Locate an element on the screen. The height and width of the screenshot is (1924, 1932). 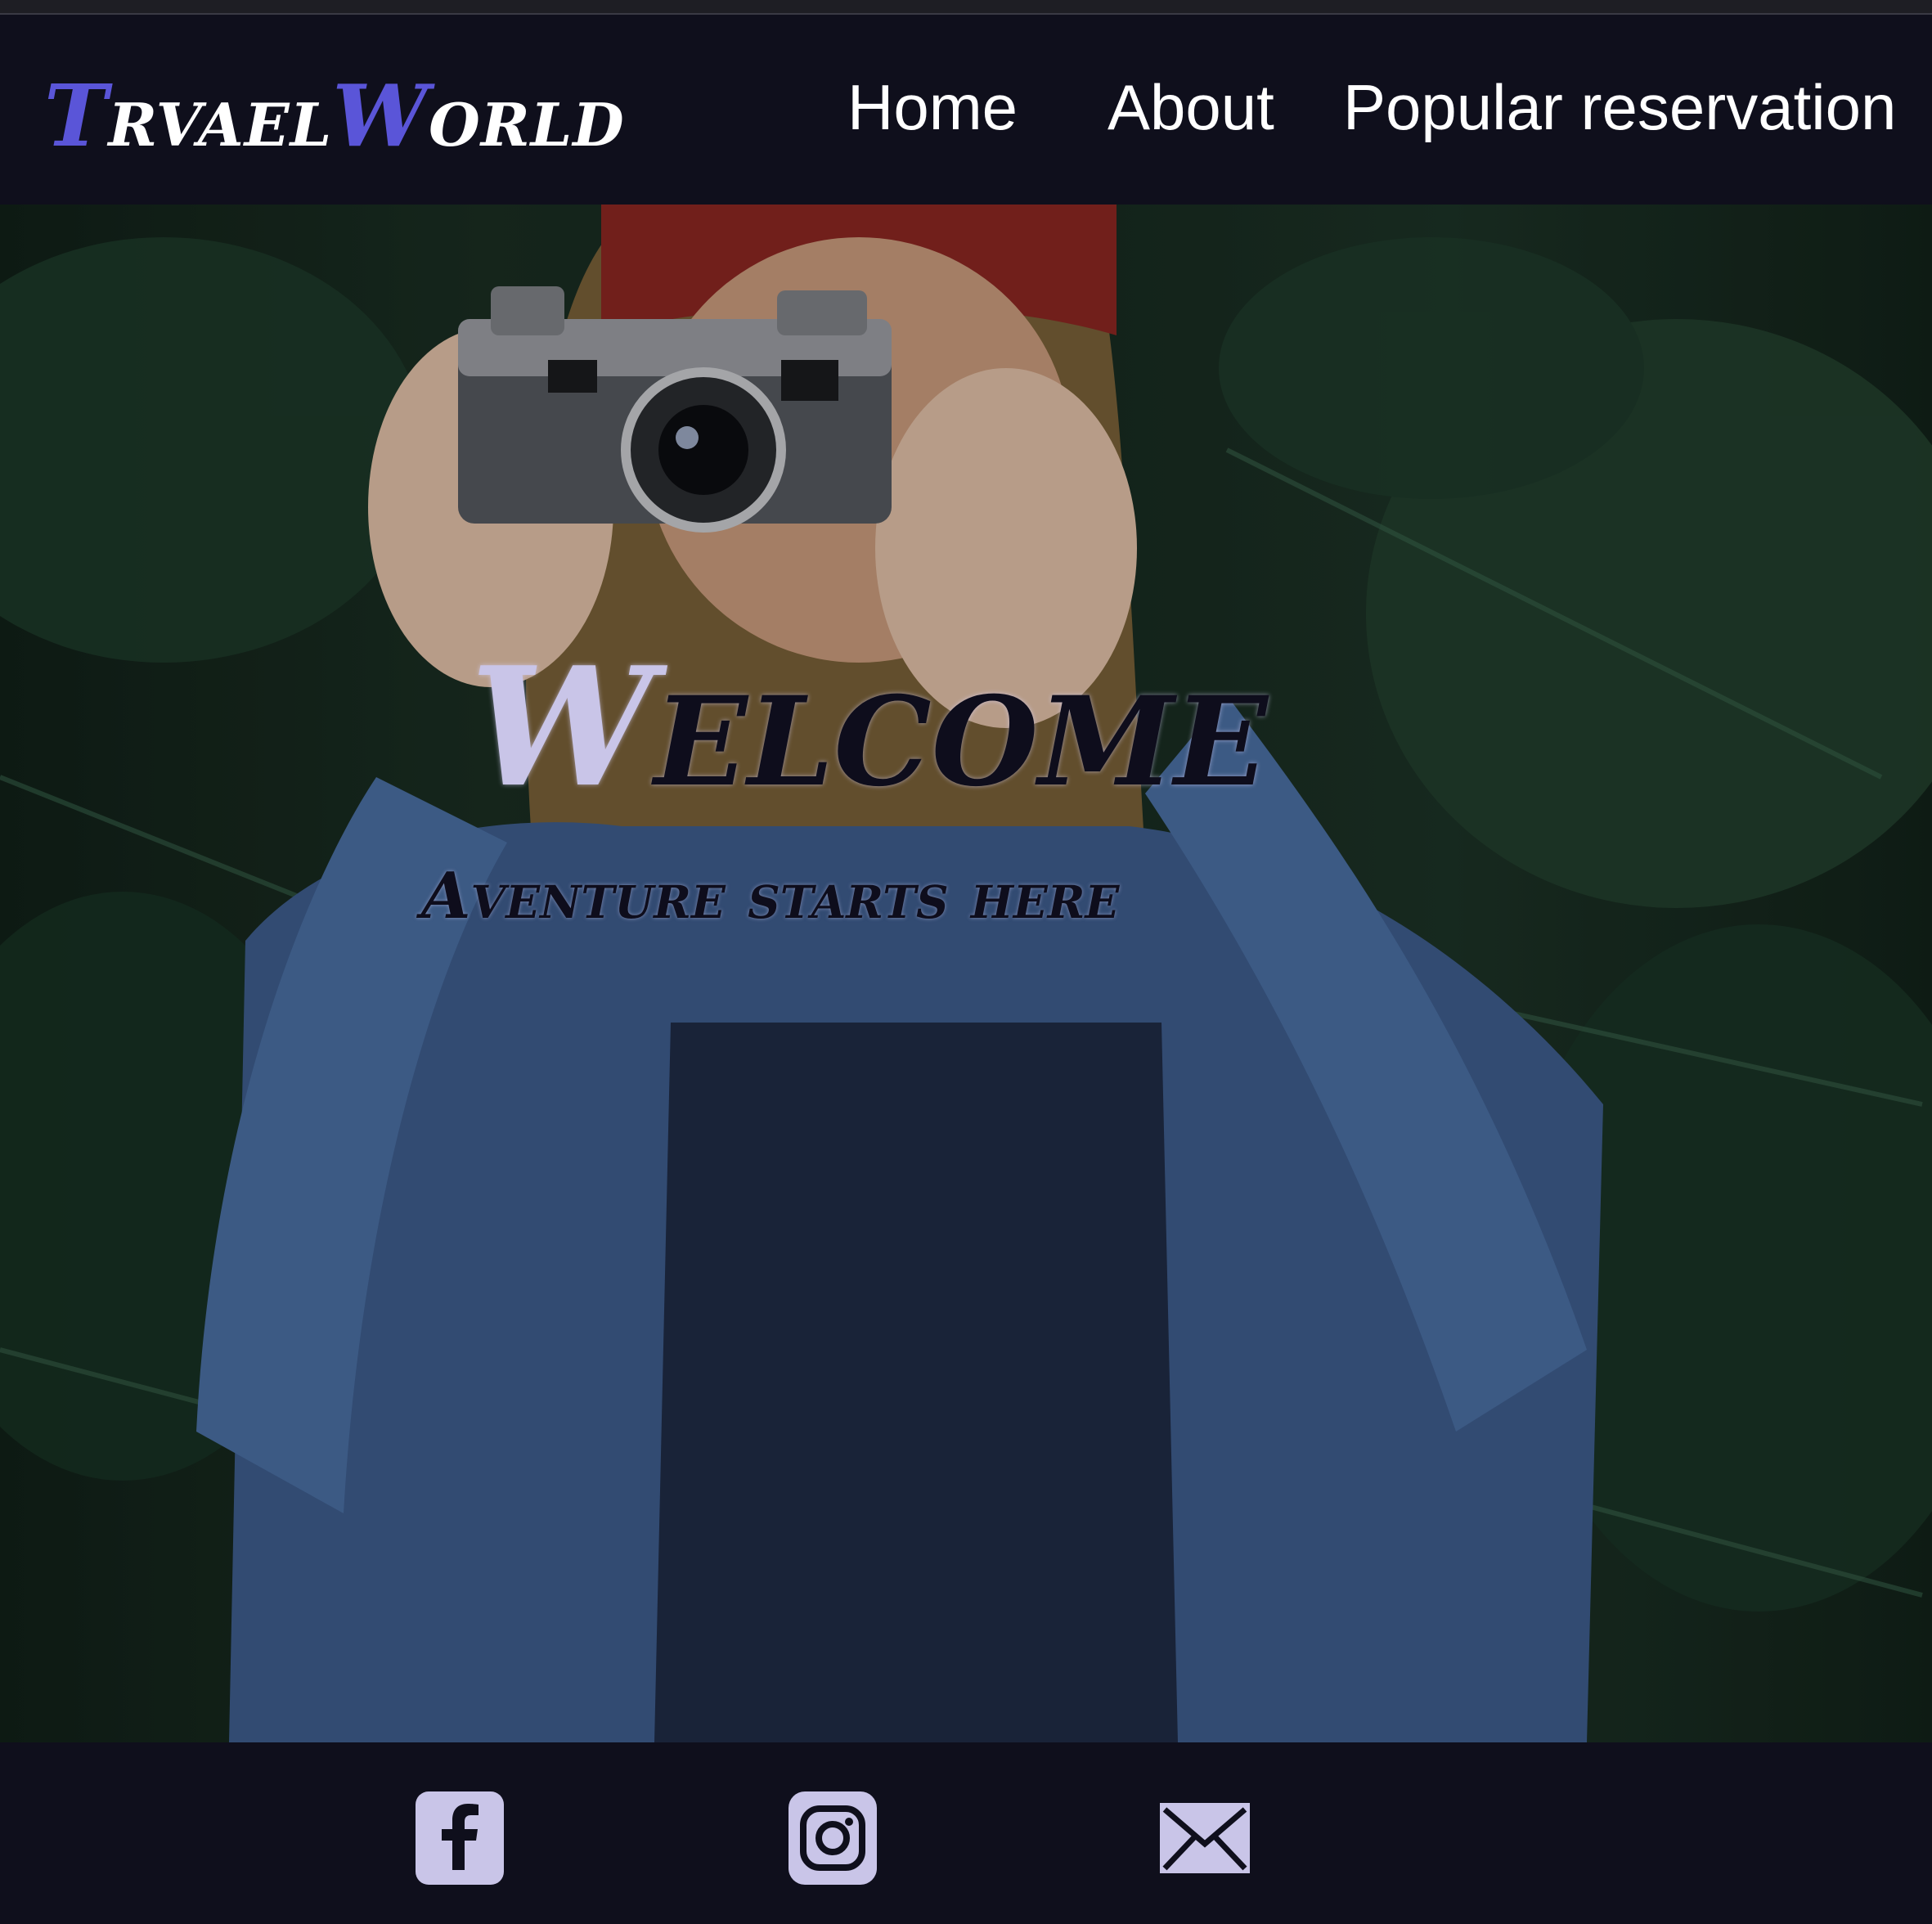
nav-about-link: About is located at coordinates (1191, 111).